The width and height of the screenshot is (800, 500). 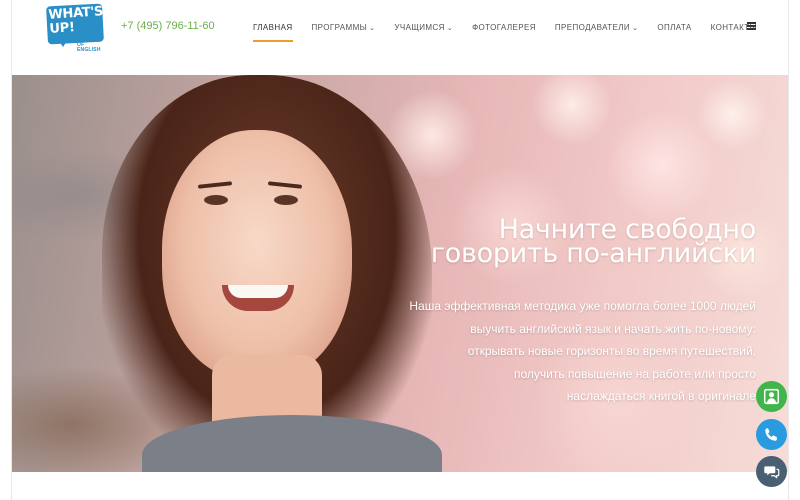 I want to click on chat-icon, so click(x=772, y=472).